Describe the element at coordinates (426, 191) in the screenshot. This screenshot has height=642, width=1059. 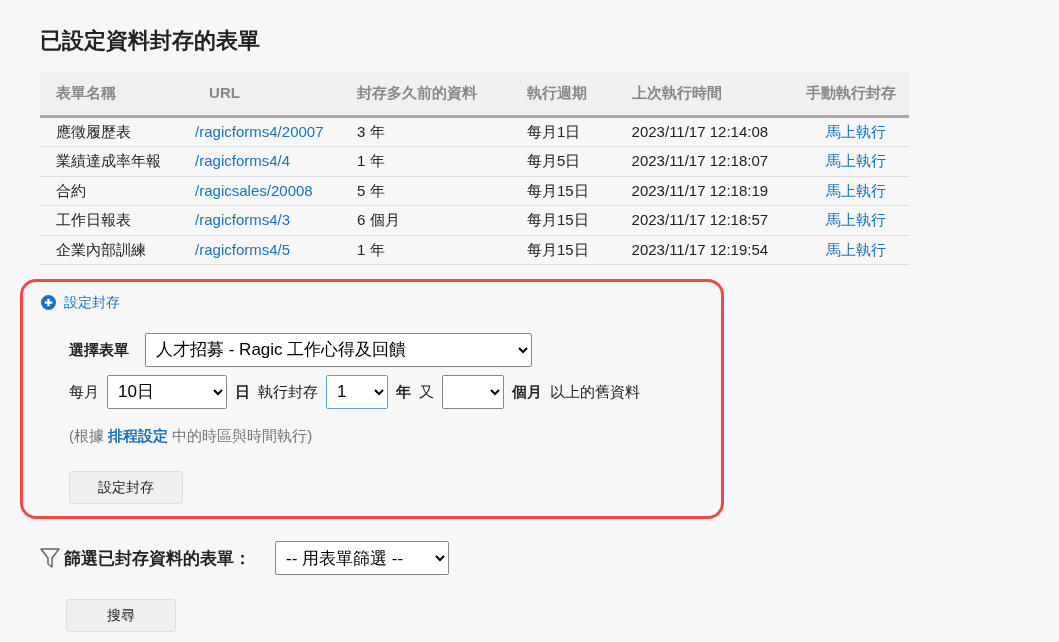
I see `table-cell: 5 年` at that location.